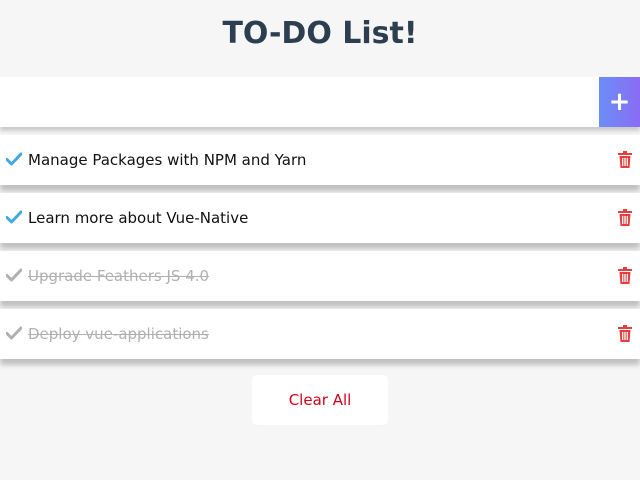 The height and width of the screenshot is (480, 640). I want to click on todo-text: Deploy vue-applications, so click(118, 334).